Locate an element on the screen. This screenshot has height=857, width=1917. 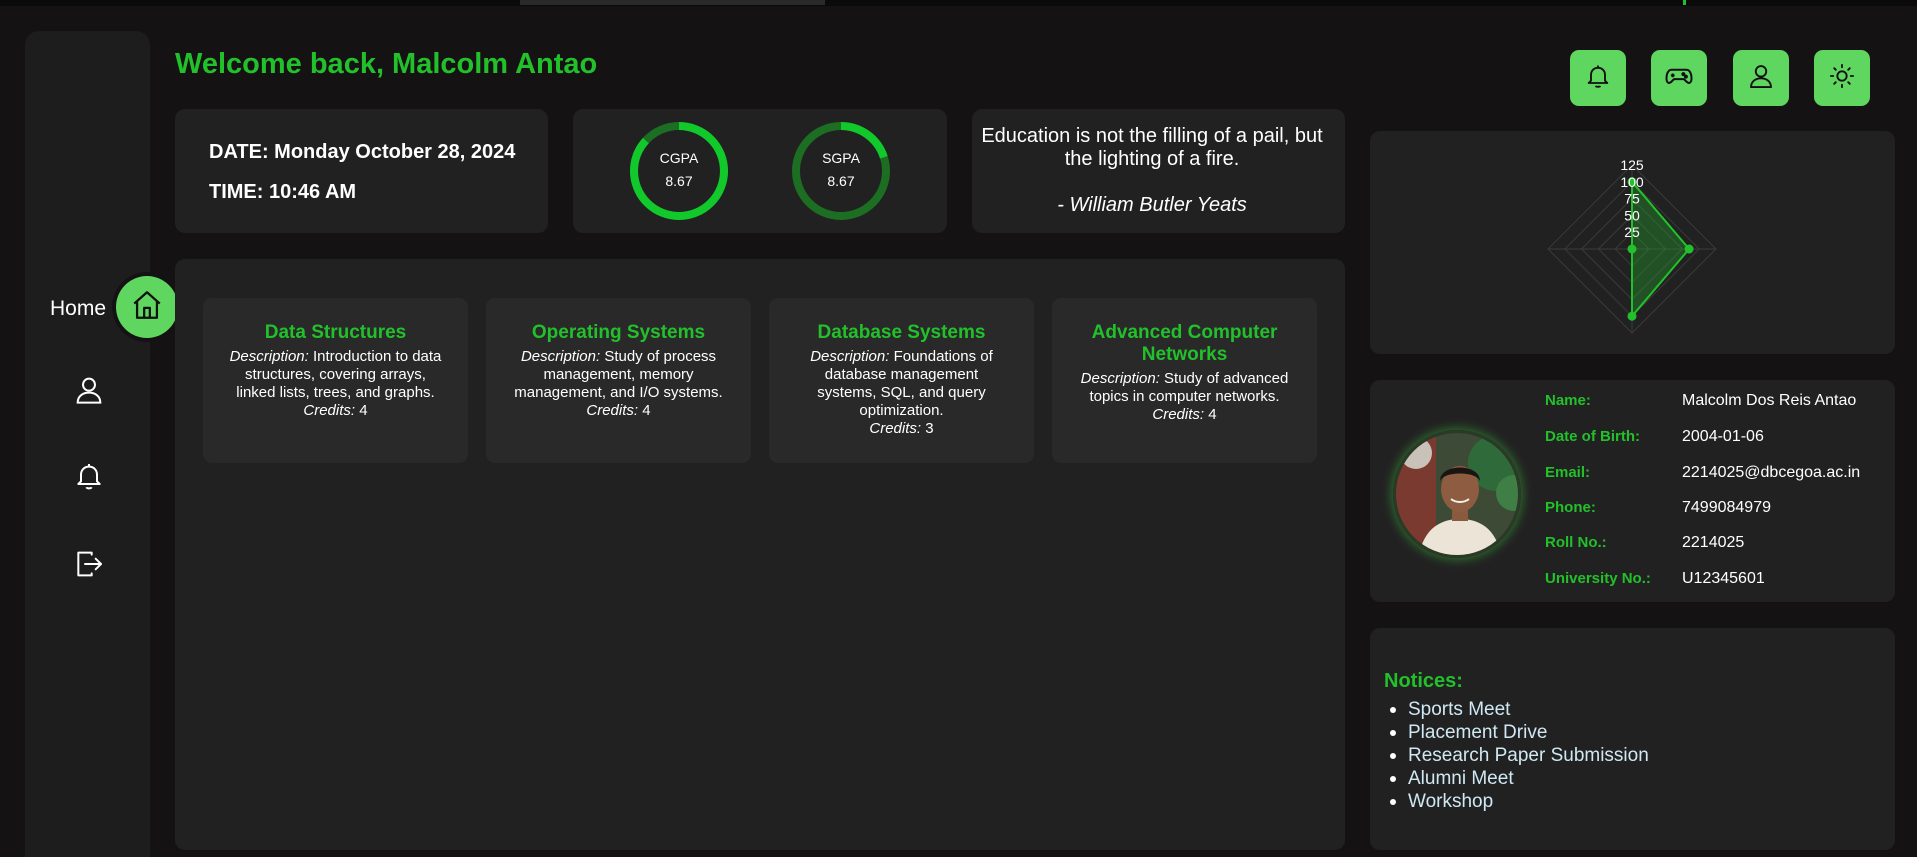
avatar is located at coordinates (1457, 494).